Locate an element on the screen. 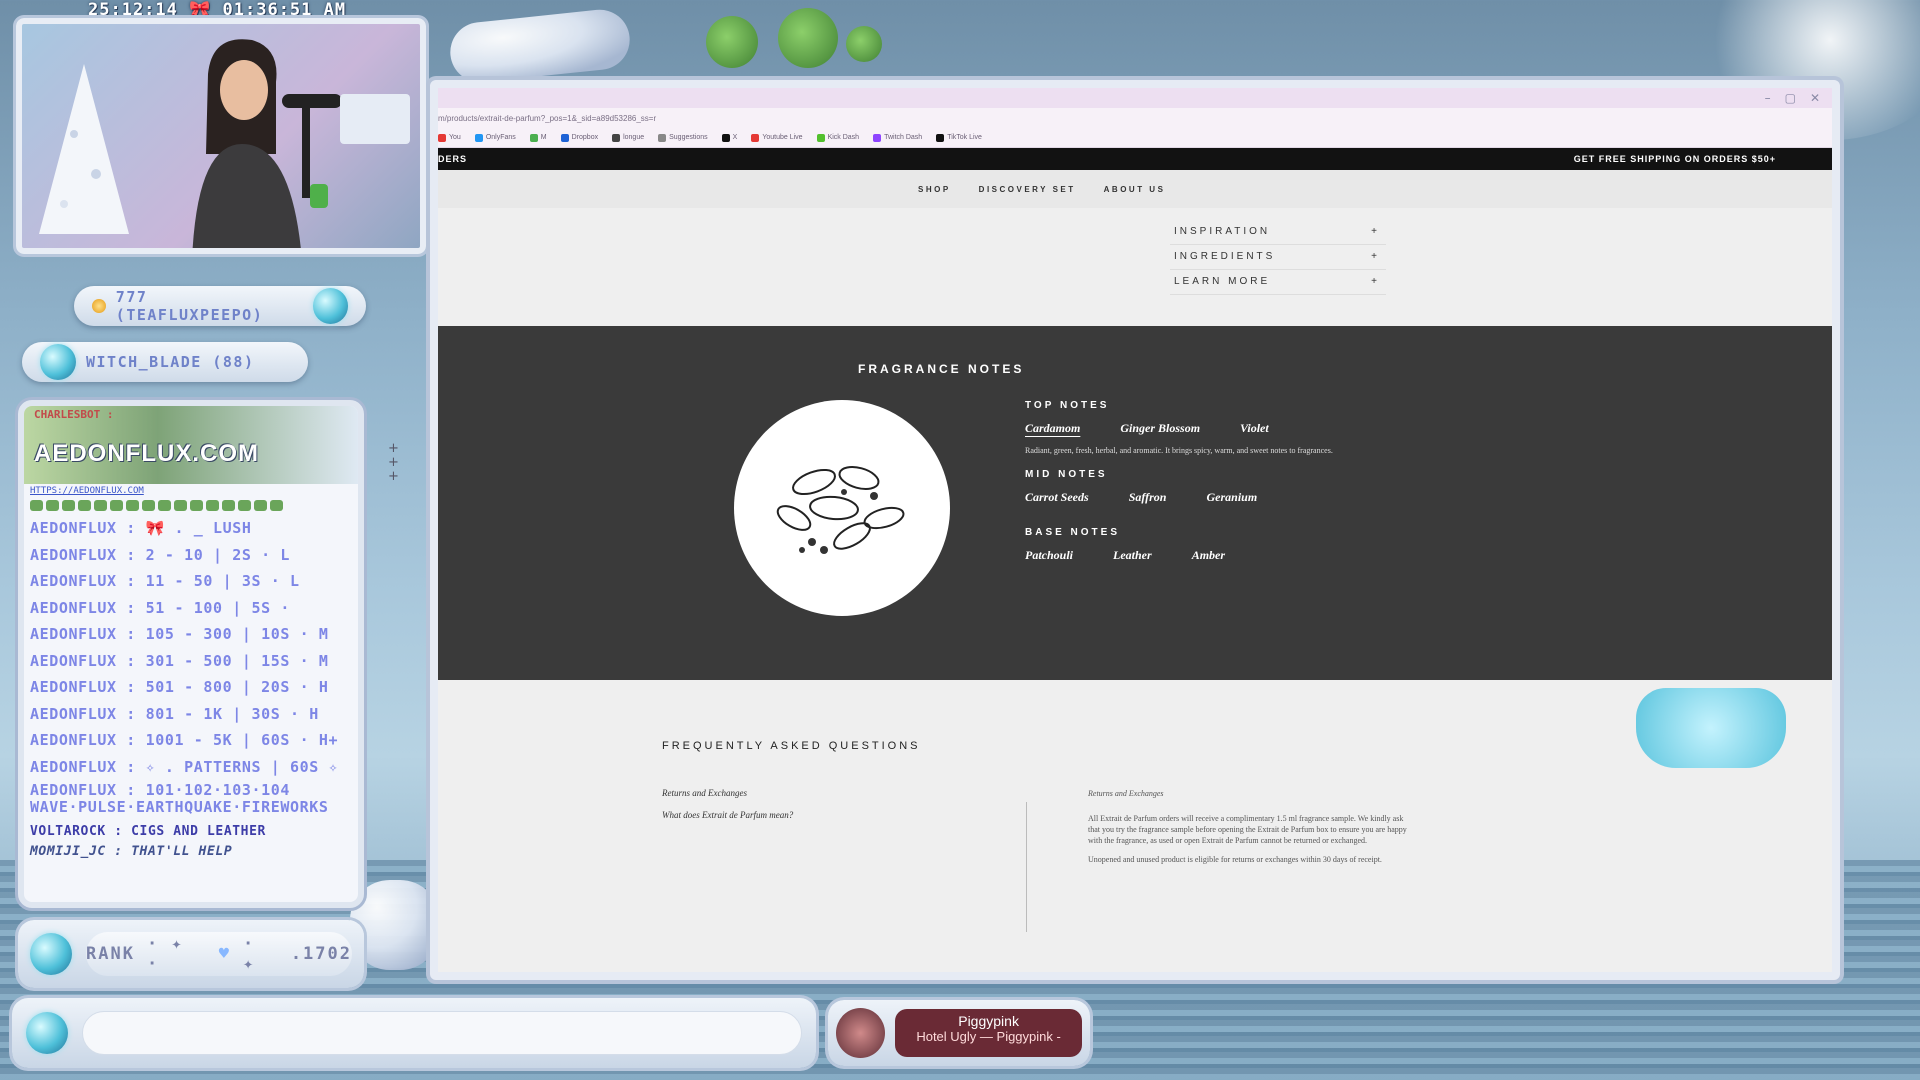 The image size is (1920, 1080). track-title: Piggypink is located at coordinates (988, 1021).